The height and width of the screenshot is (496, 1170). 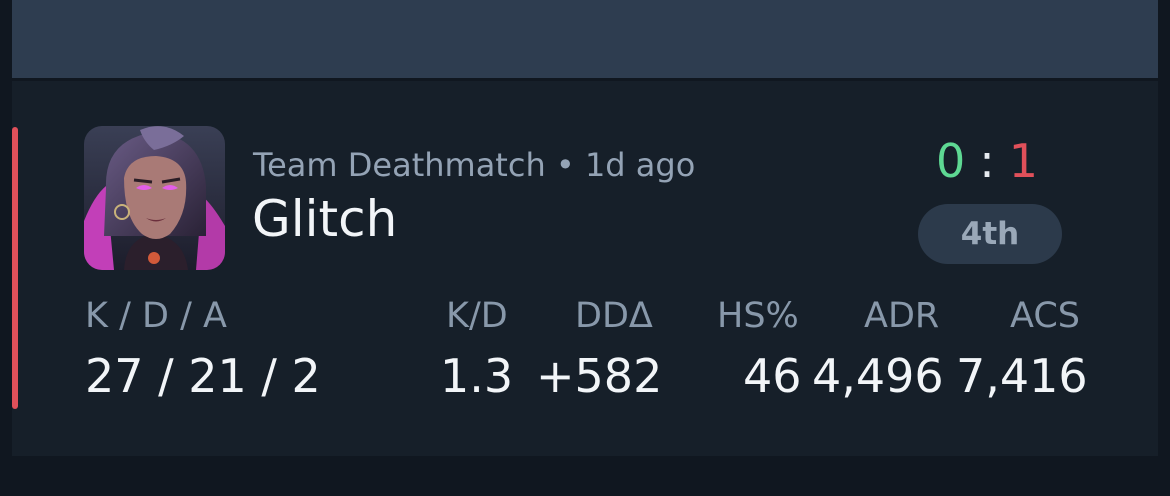 What do you see at coordinates (902, 316) in the screenshot?
I see `adr-label: ADR` at bounding box center [902, 316].